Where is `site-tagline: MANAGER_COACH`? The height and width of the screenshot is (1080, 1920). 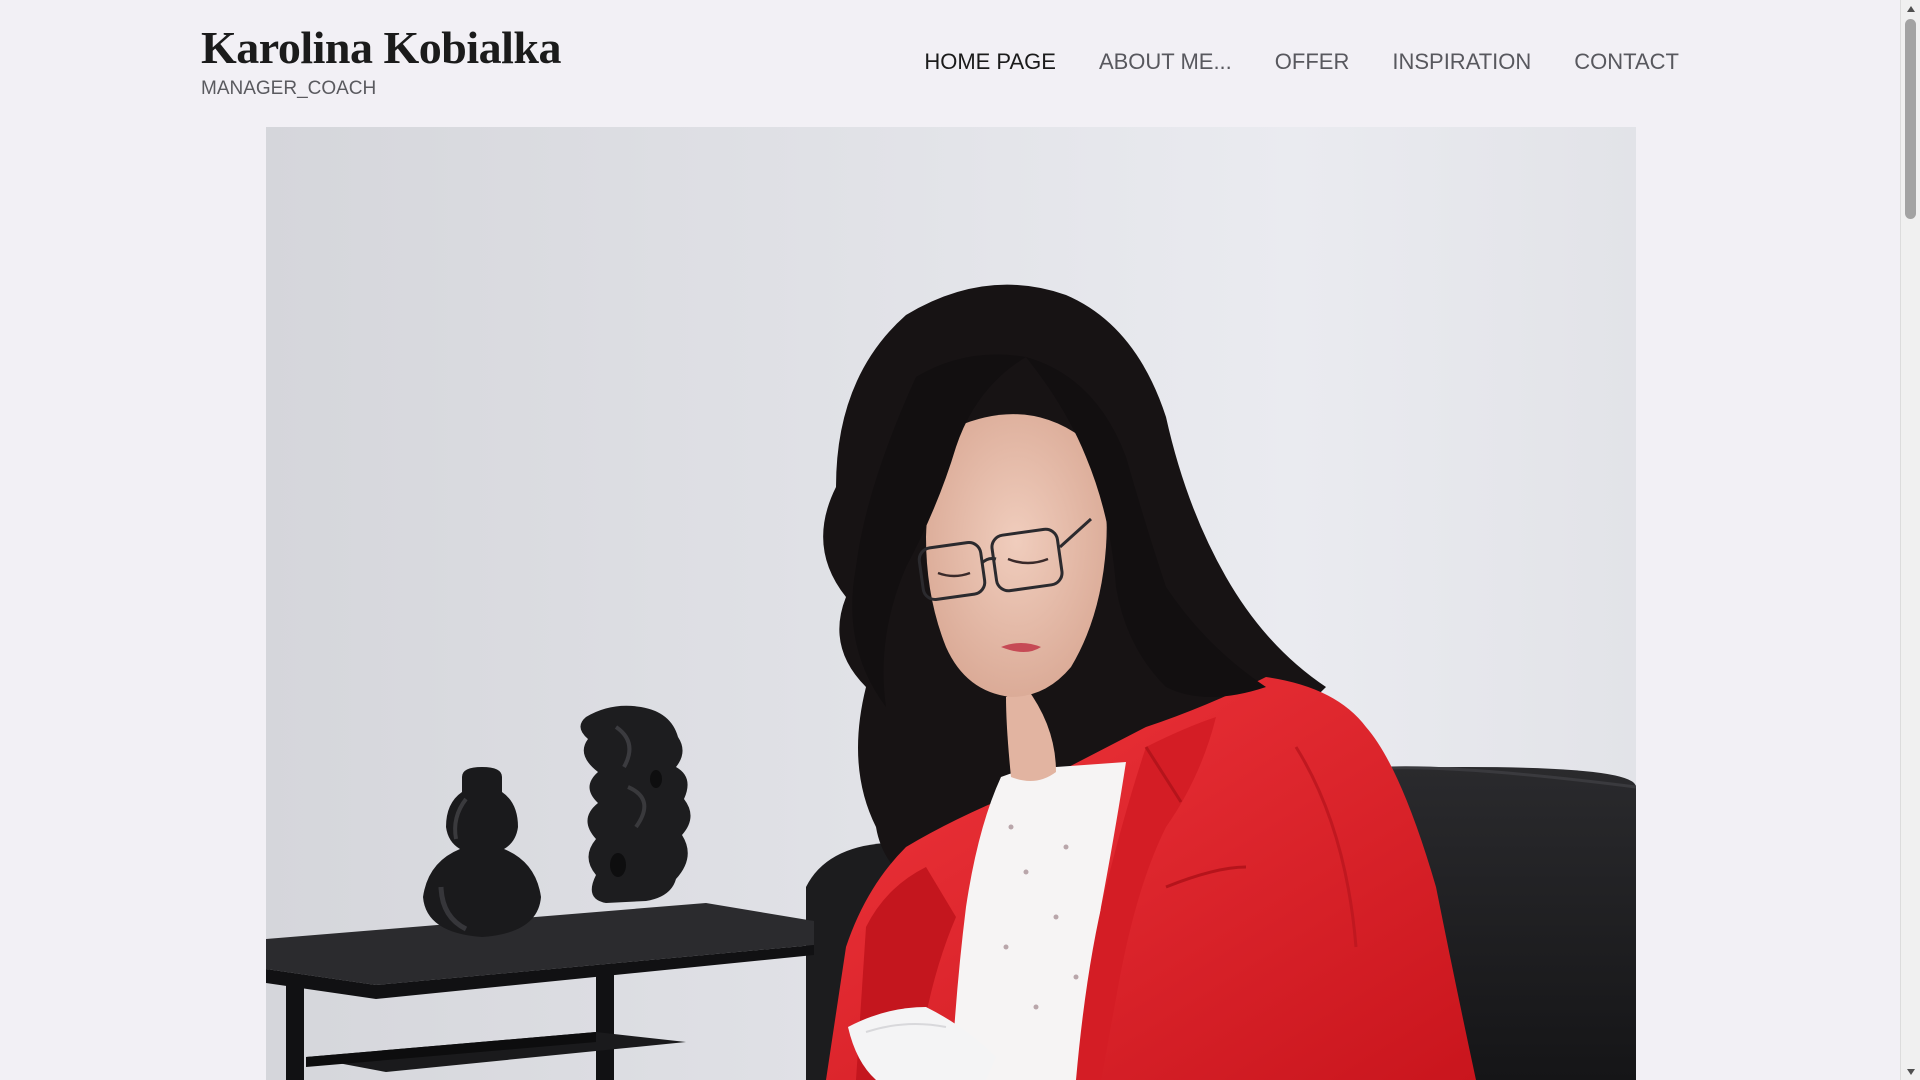 site-tagline: MANAGER_COACH is located at coordinates (289, 88).